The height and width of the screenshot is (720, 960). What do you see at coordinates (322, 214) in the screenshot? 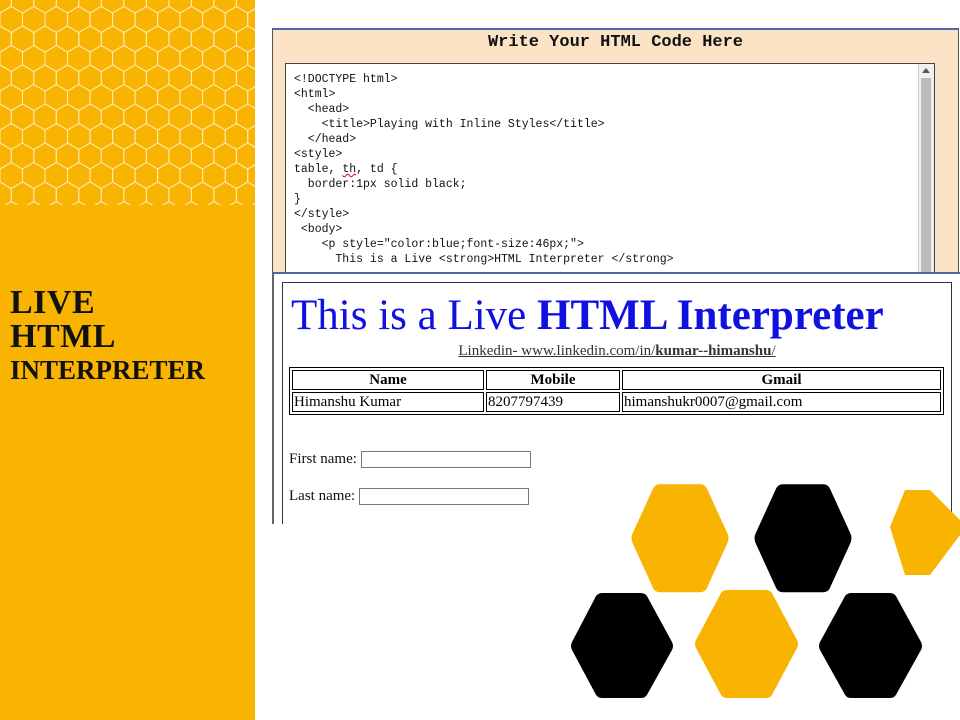
I see `code-line: </style>` at bounding box center [322, 214].